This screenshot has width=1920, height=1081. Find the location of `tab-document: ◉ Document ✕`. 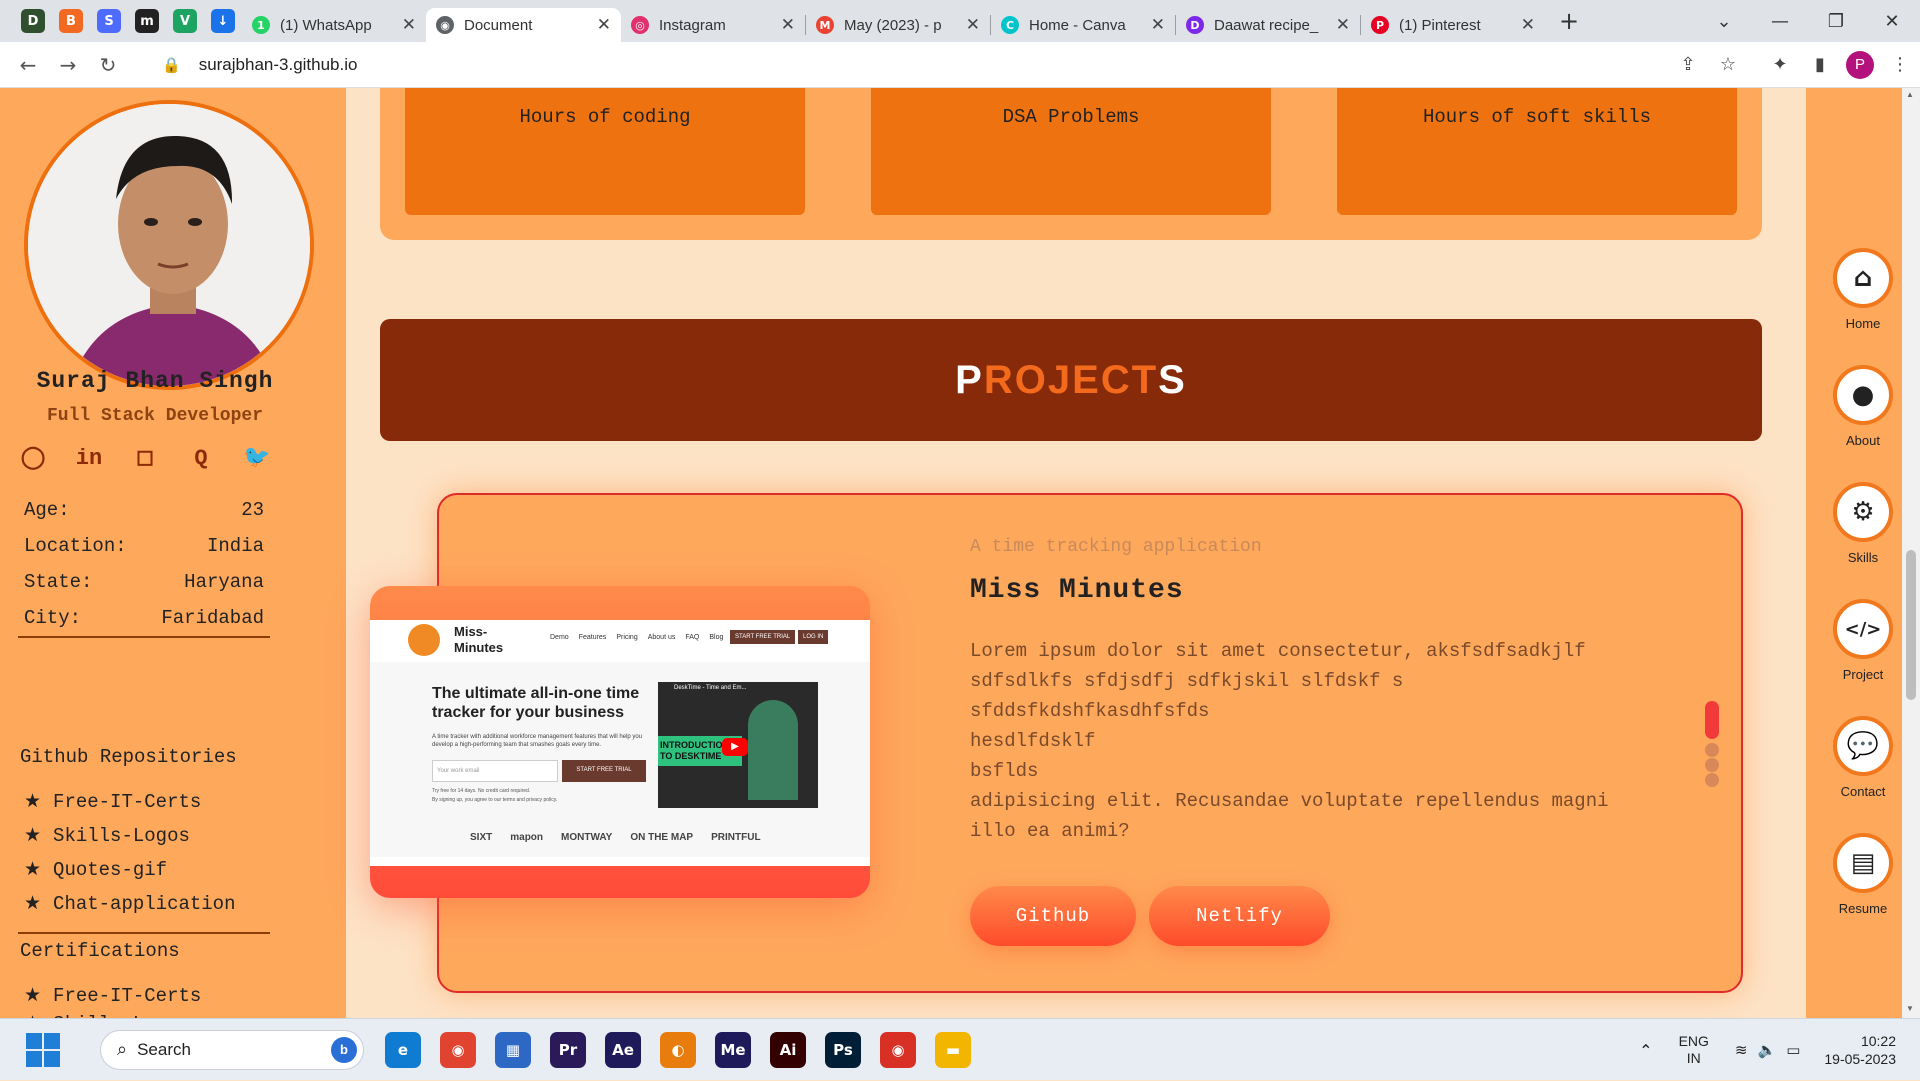

tab-document: ◉ Document ✕ is located at coordinates (523, 25).